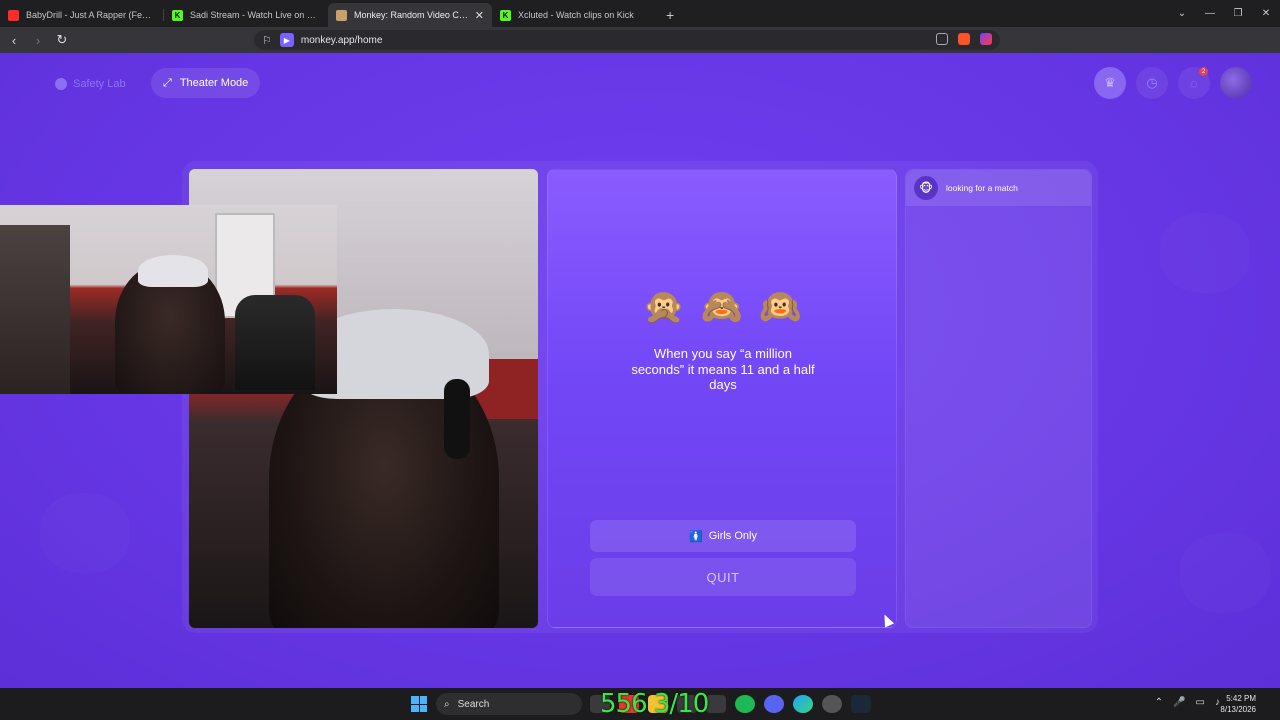 Image resolution: width=1280 pixels, height=720 pixels. I want to click on browser-tab-4: K Xcluted - Watch clips on Kick, so click(574, 15).